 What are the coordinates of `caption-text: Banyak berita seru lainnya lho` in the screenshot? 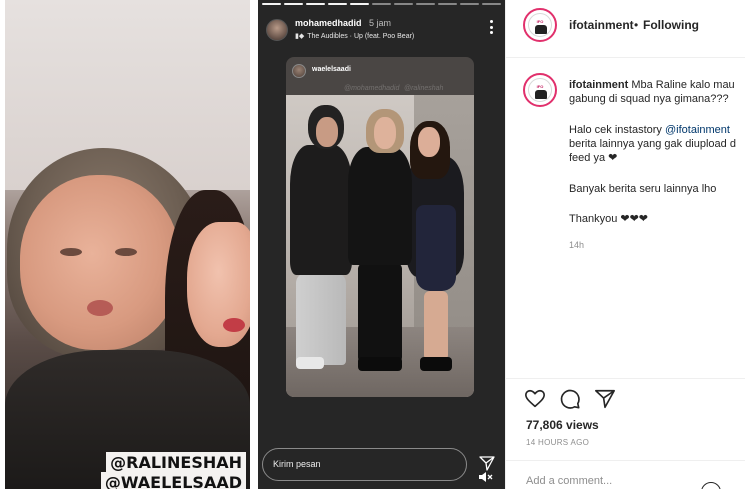 It's located at (643, 189).